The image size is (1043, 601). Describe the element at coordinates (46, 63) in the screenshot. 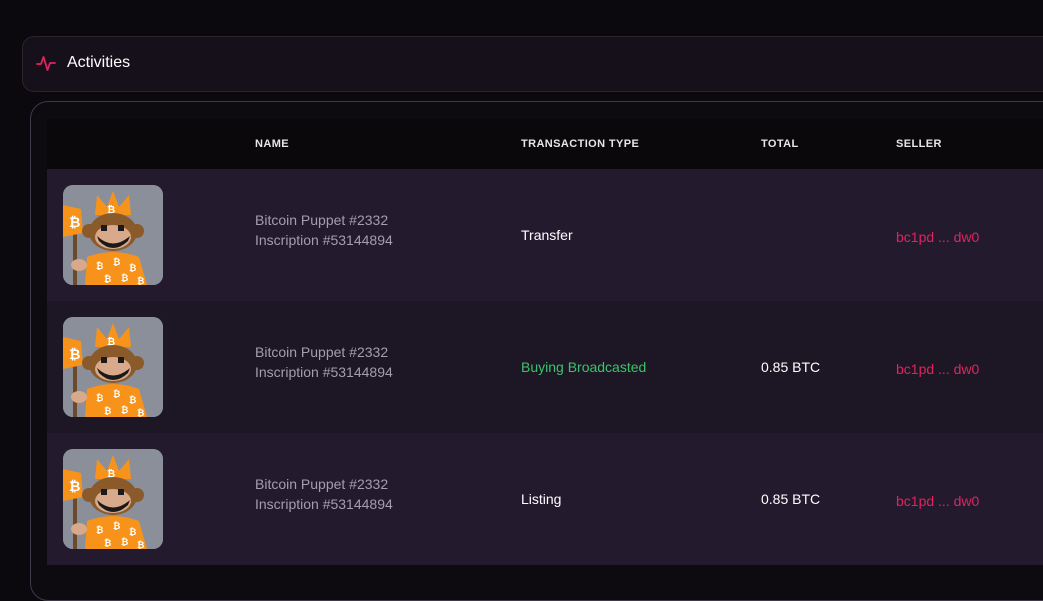

I see `activity-pulse-icon` at that location.